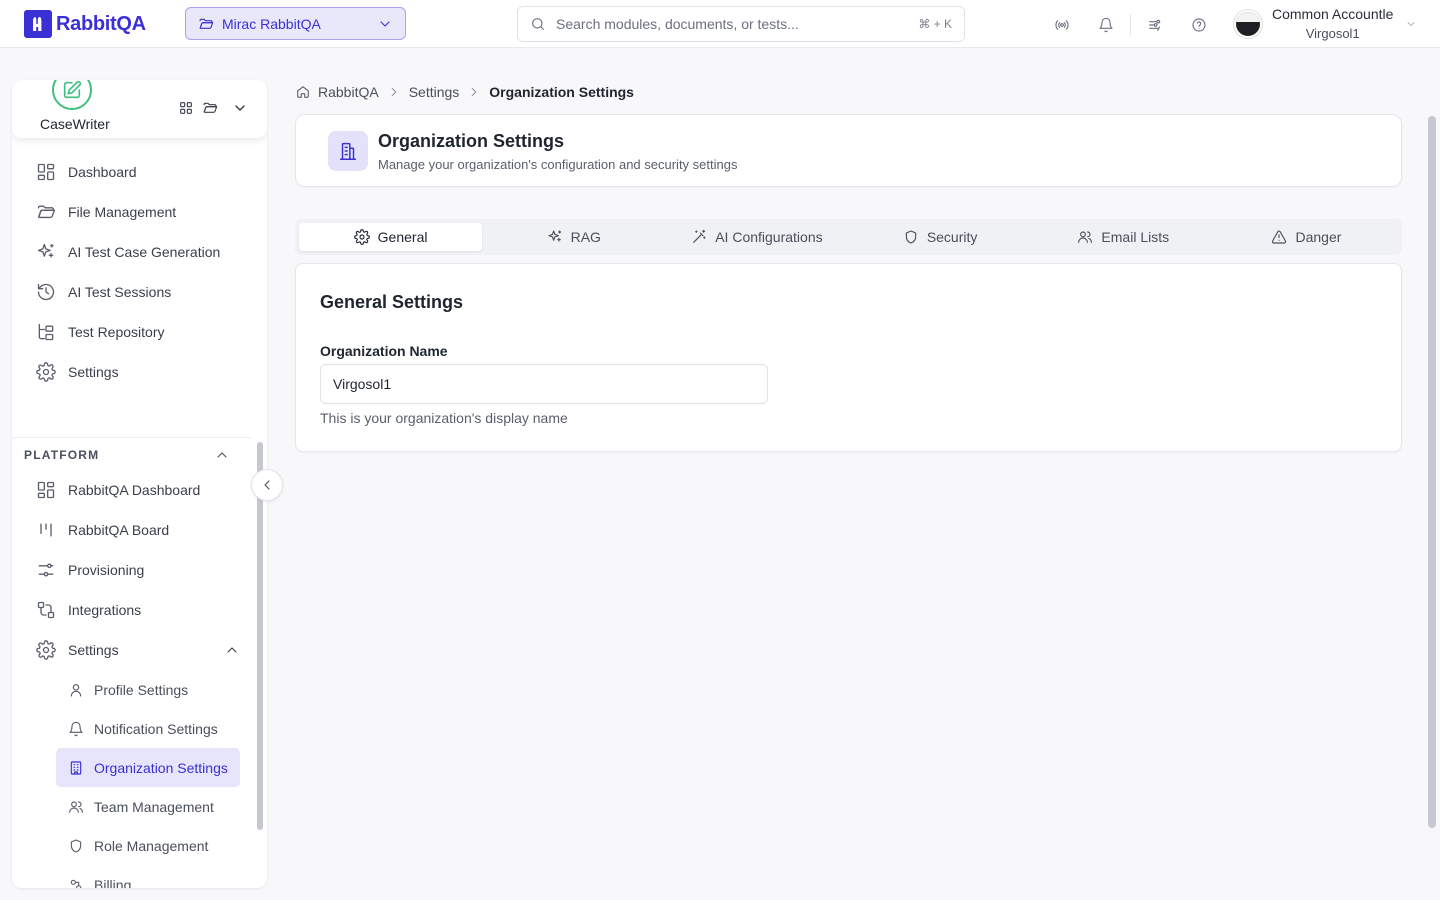 This screenshot has width=1440, height=900. What do you see at coordinates (102, 172) in the screenshot?
I see `nav-item-label: Dashboard` at bounding box center [102, 172].